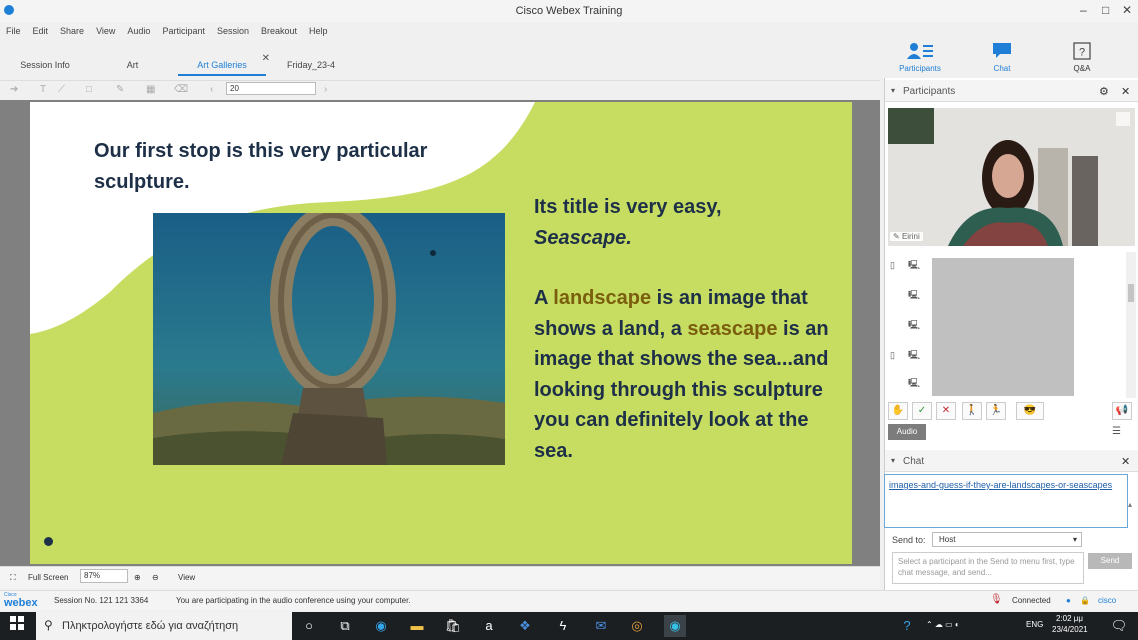  What do you see at coordinates (138, 31) in the screenshot?
I see `menu-audio: Audio` at bounding box center [138, 31].